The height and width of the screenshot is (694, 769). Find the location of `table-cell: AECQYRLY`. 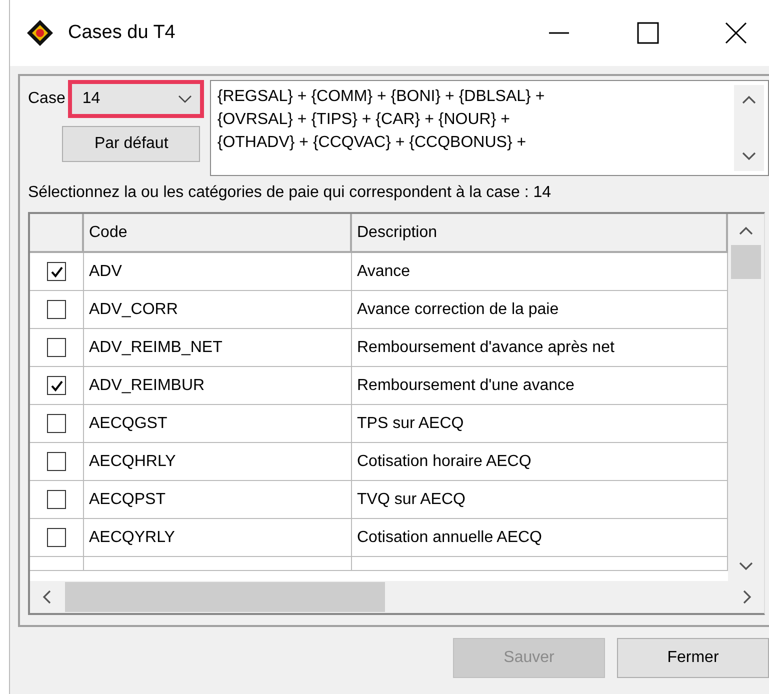

table-cell: AECQYRLY is located at coordinates (218, 538).